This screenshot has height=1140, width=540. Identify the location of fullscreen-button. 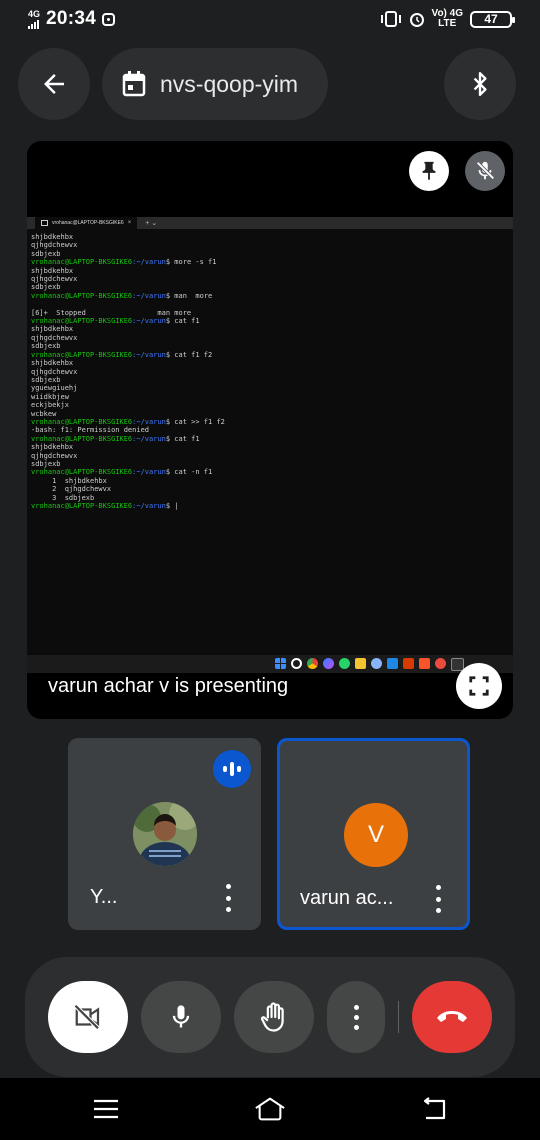
(479, 686).